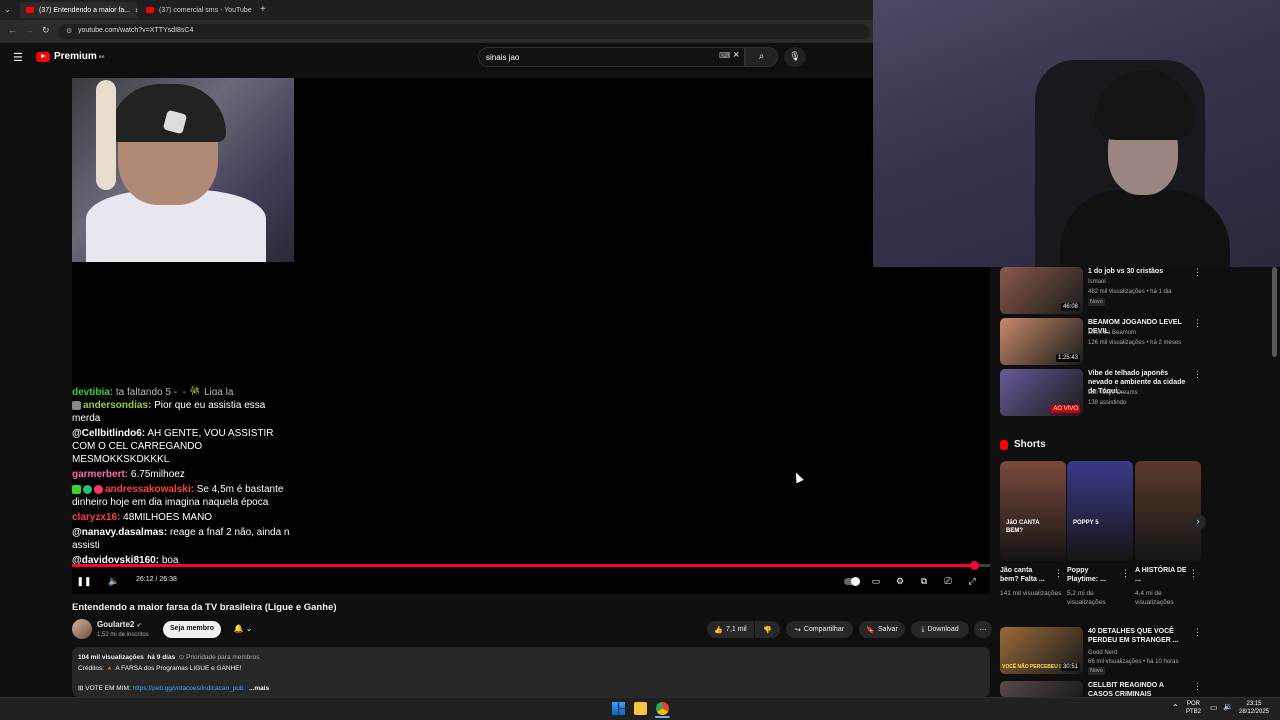 The image size is (1280, 720). I want to click on pause-icon: ❚❚, so click(84, 580).